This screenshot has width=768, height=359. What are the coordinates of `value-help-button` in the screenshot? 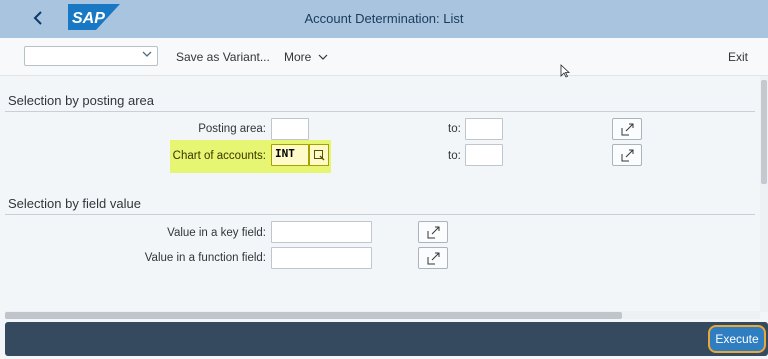 It's located at (319, 155).